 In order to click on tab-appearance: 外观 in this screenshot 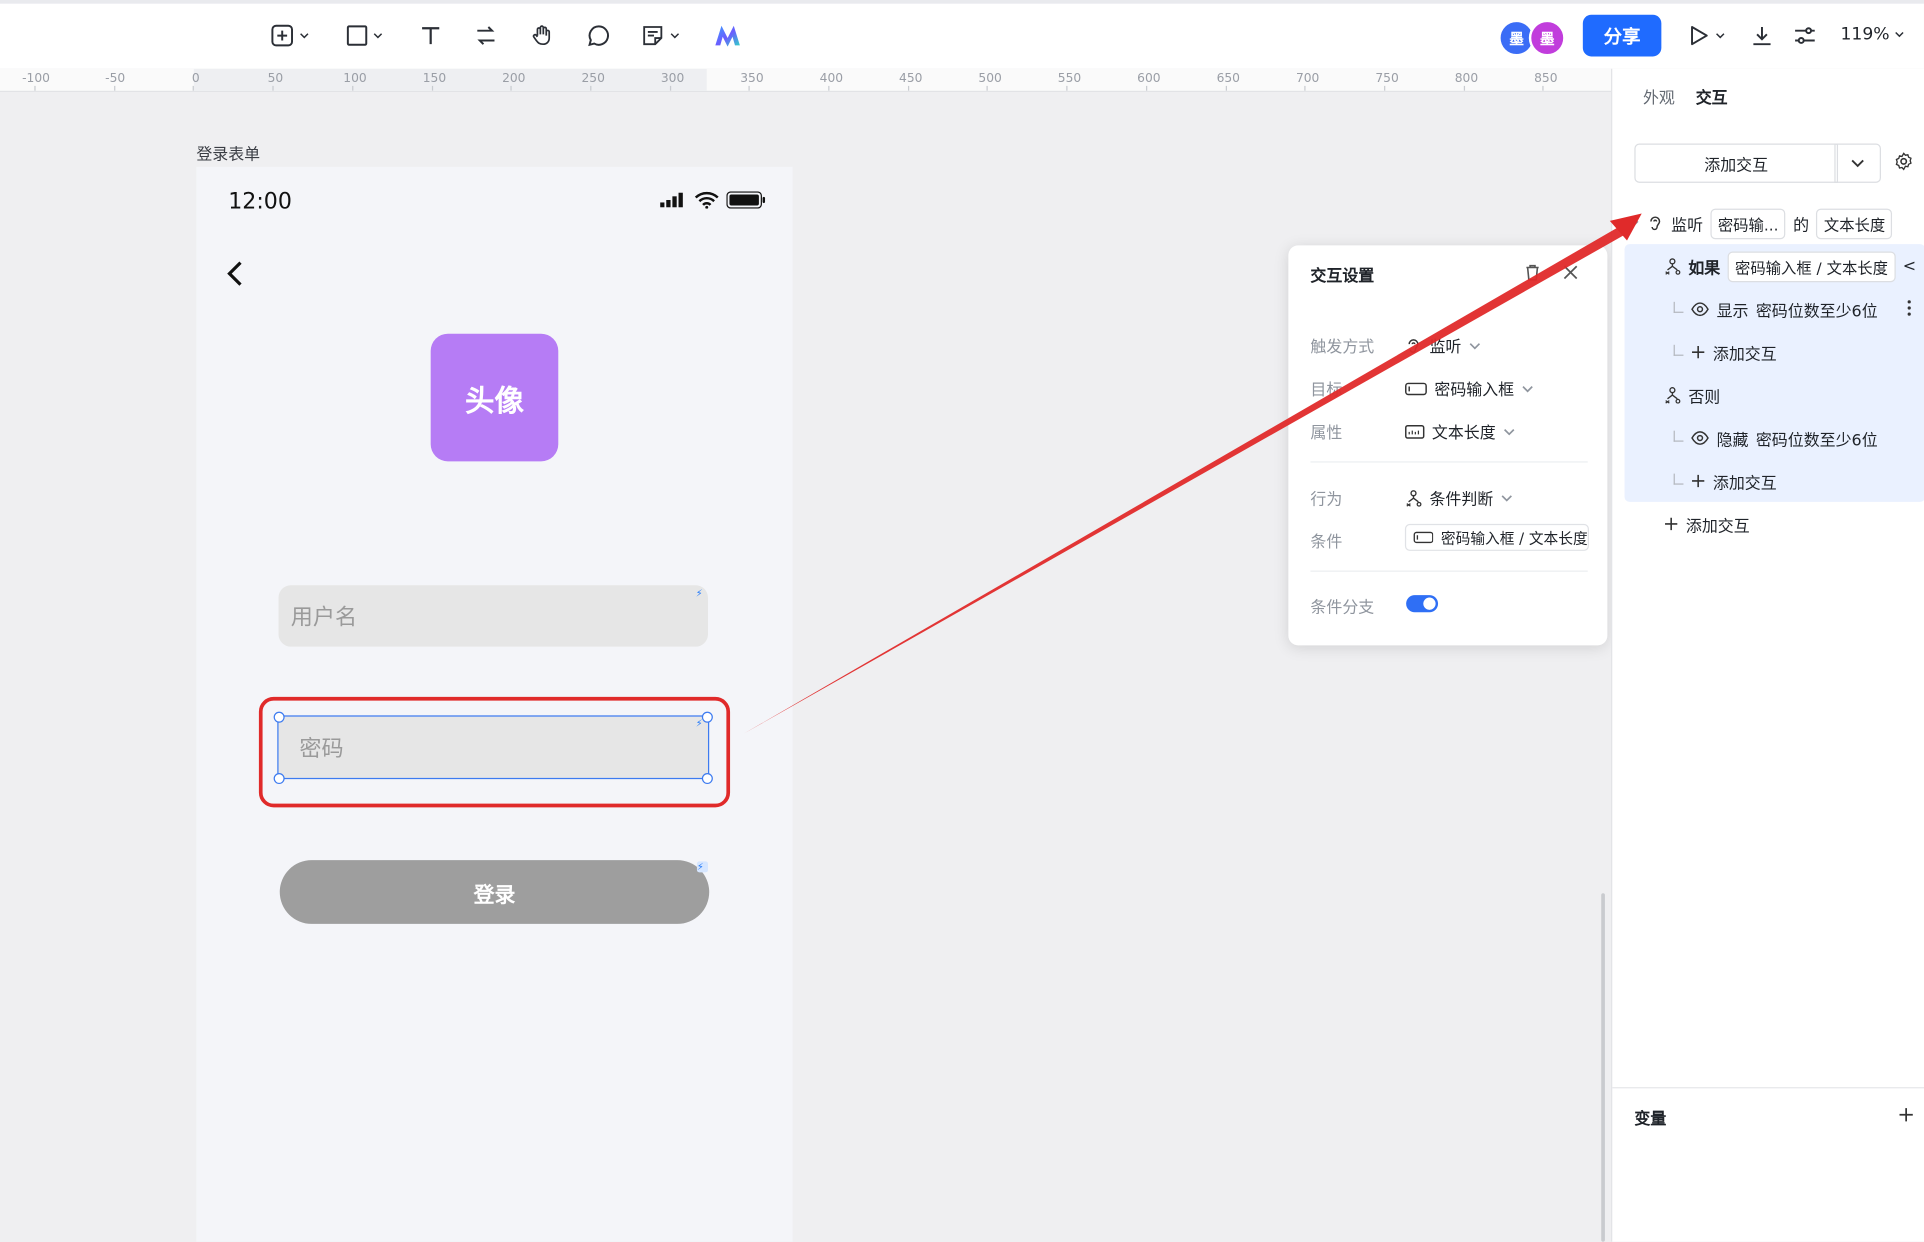, I will do `click(1659, 96)`.